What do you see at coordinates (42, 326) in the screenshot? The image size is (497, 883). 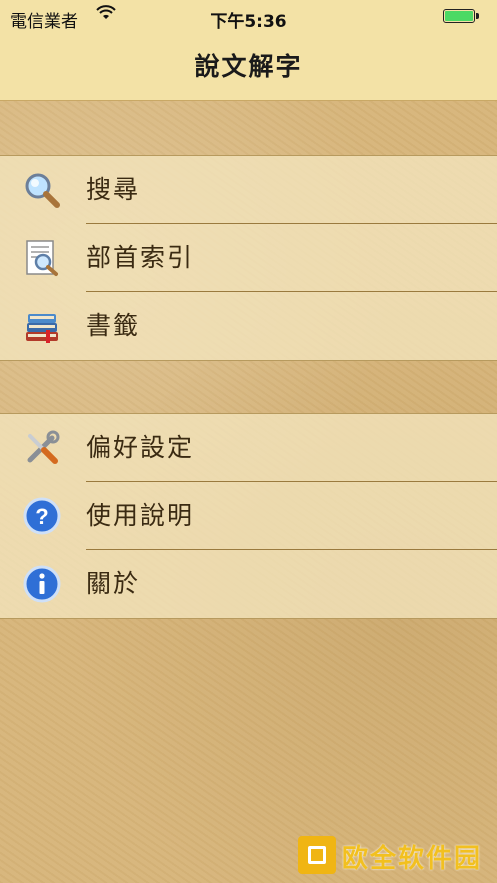 I see `bookmark-books-icon` at bounding box center [42, 326].